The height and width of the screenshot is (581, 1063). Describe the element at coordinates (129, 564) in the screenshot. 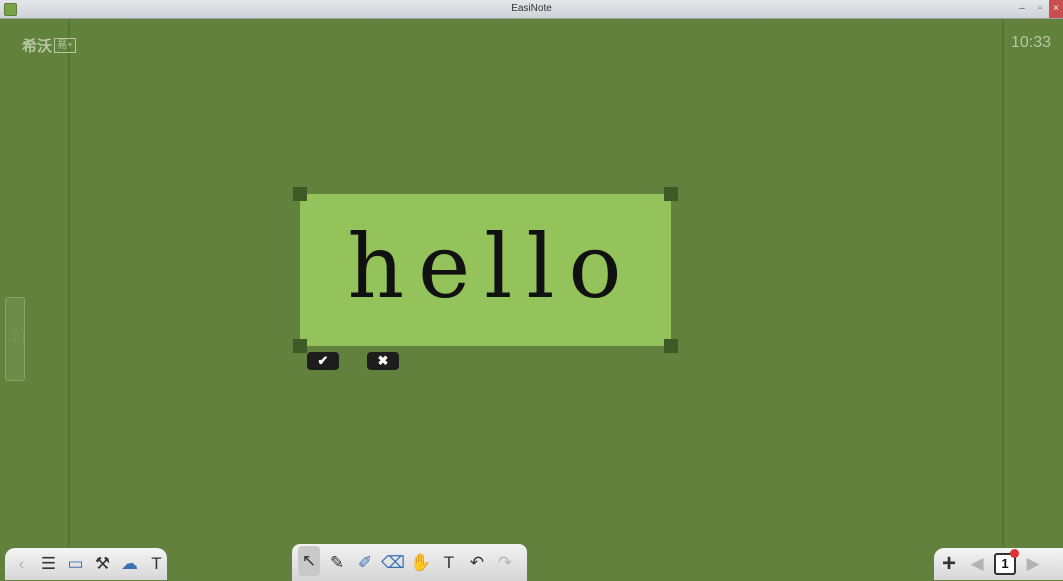

I see `cloud-icon: ☁` at that location.